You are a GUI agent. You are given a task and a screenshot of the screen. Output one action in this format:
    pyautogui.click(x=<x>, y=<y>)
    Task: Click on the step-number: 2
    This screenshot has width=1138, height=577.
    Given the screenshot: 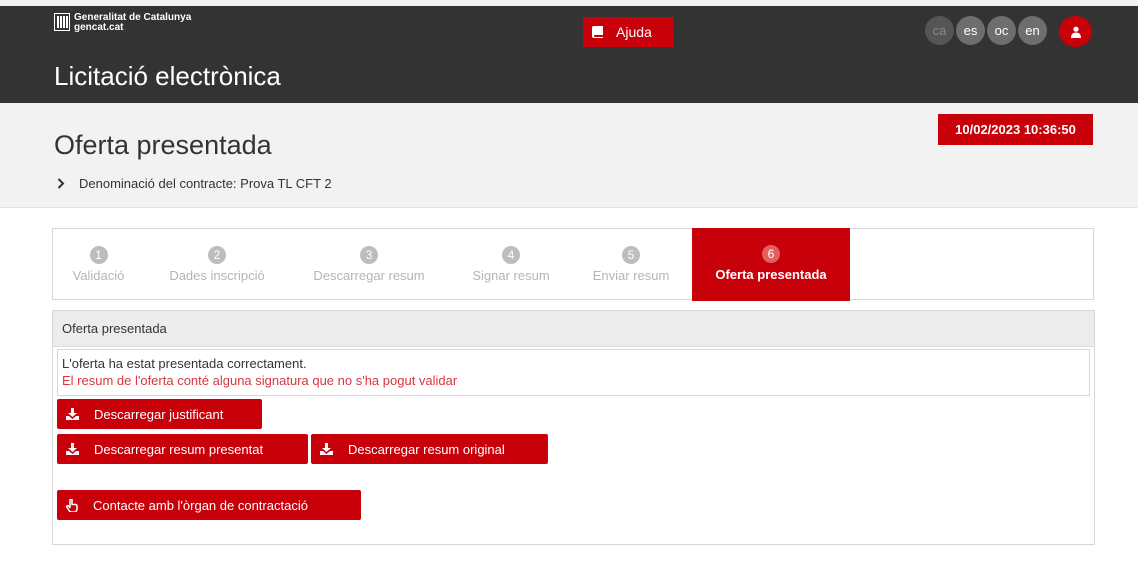 What is the action you would take?
    pyautogui.click(x=217, y=255)
    